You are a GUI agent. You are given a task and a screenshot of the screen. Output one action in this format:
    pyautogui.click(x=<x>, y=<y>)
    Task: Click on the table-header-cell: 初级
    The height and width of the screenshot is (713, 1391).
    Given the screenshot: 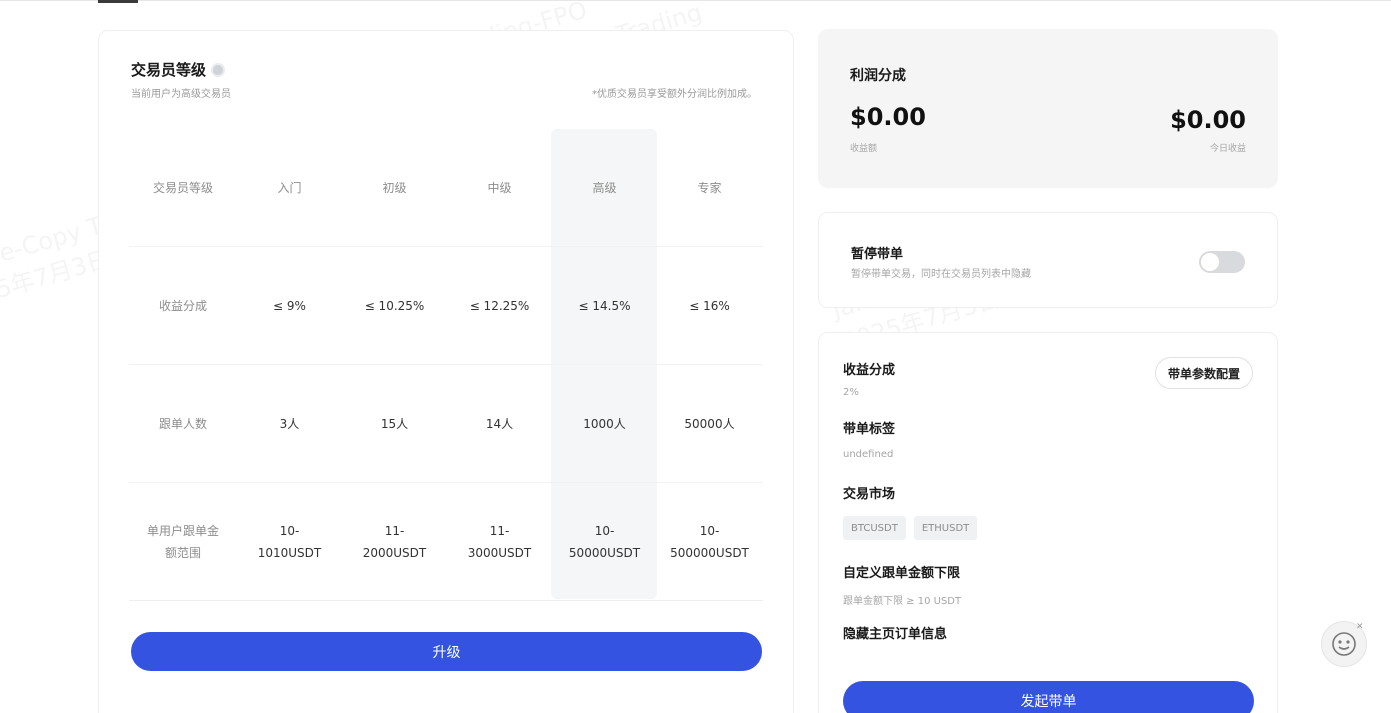 What is the action you would take?
    pyautogui.click(x=394, y=187)
    